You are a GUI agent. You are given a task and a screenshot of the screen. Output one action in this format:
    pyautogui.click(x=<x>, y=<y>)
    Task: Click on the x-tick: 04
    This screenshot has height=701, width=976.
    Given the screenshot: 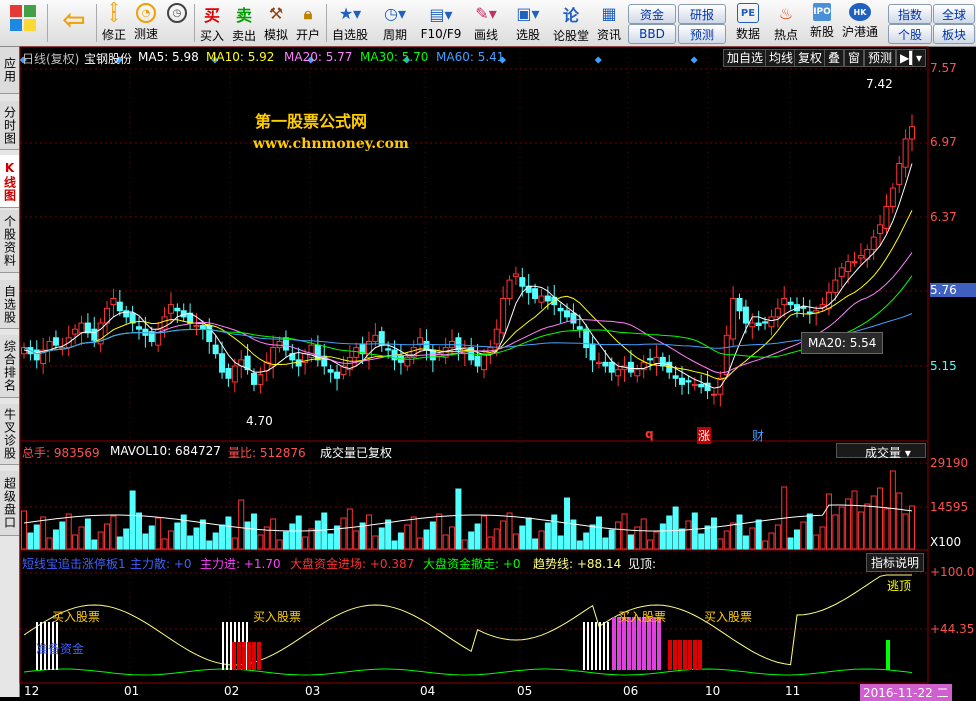 What is the action you would take?
    pyautogui.click(x=428, y=691)
    